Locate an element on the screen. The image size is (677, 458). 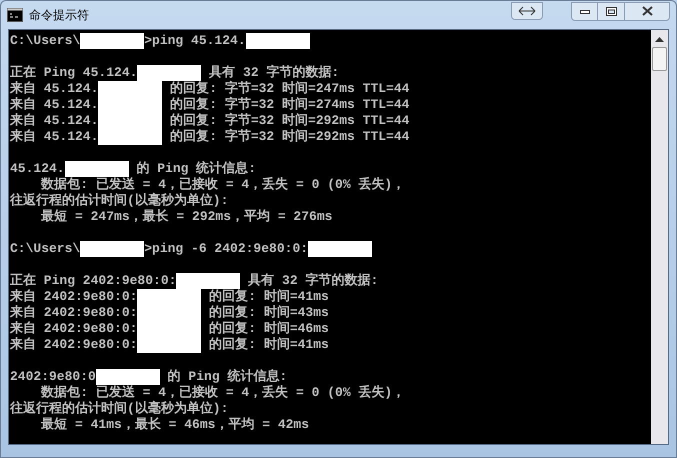
maximize-button is located at coordinates (611, 11).